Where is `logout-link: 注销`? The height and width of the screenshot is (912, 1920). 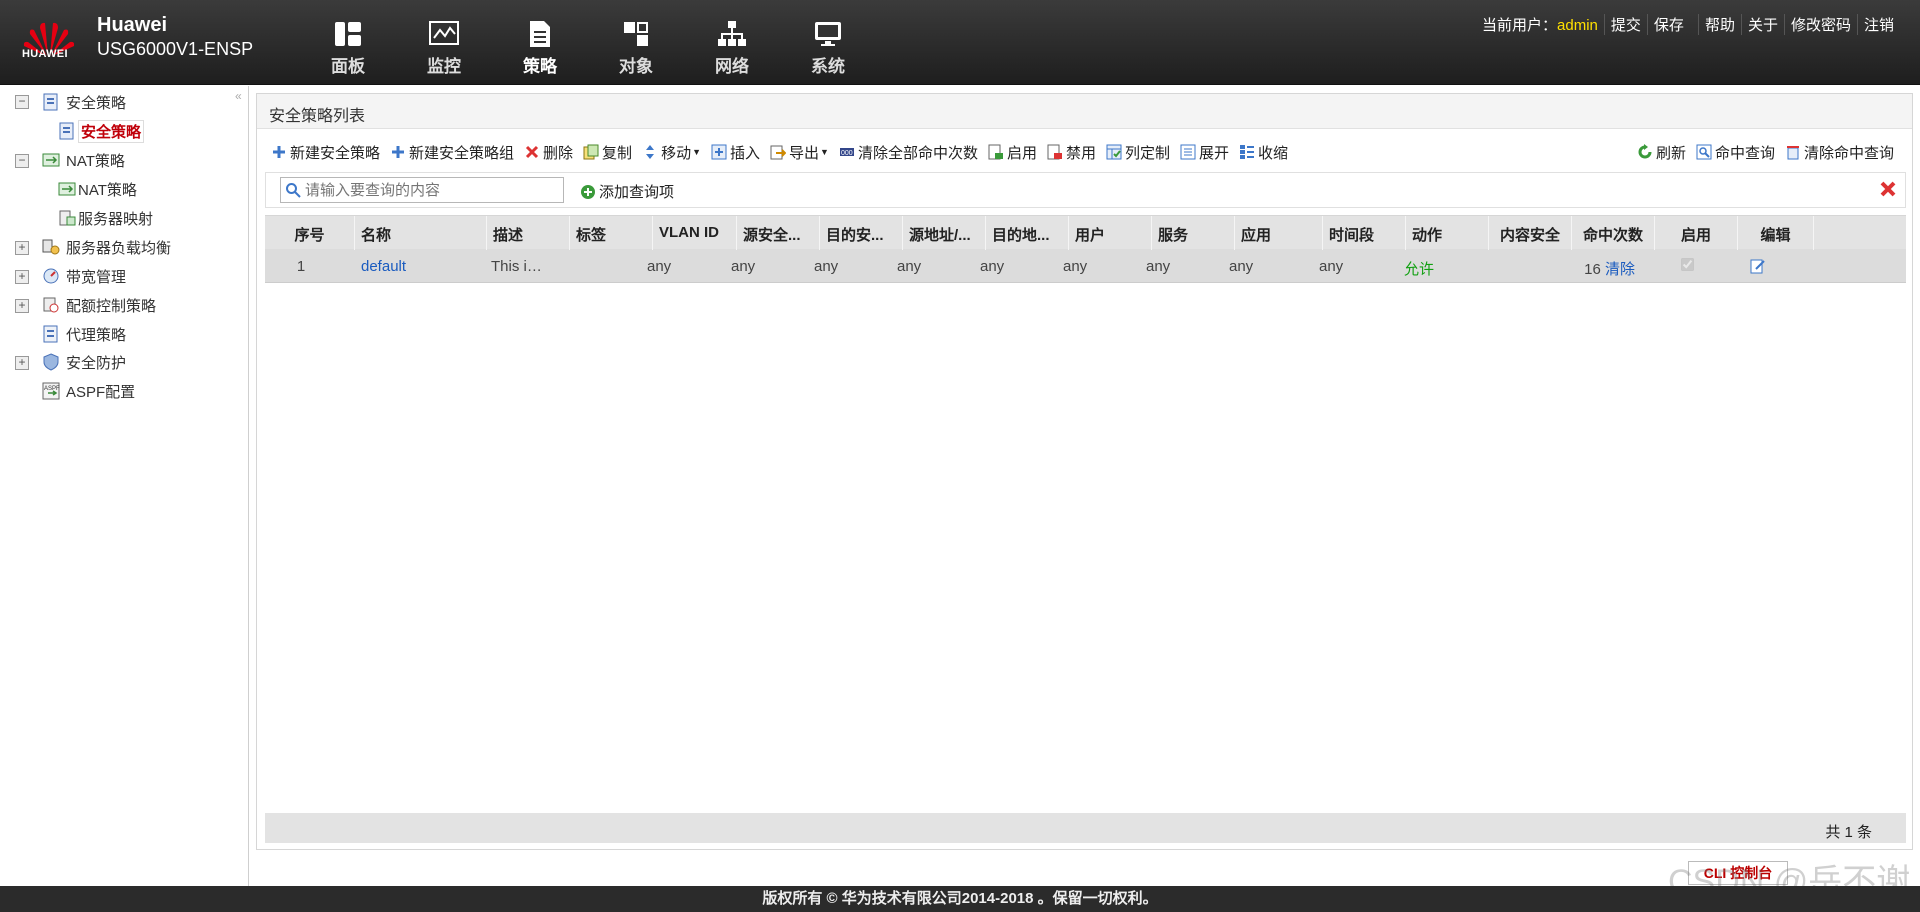
logout-link: 注销 is located at coordinates (1878, 24).